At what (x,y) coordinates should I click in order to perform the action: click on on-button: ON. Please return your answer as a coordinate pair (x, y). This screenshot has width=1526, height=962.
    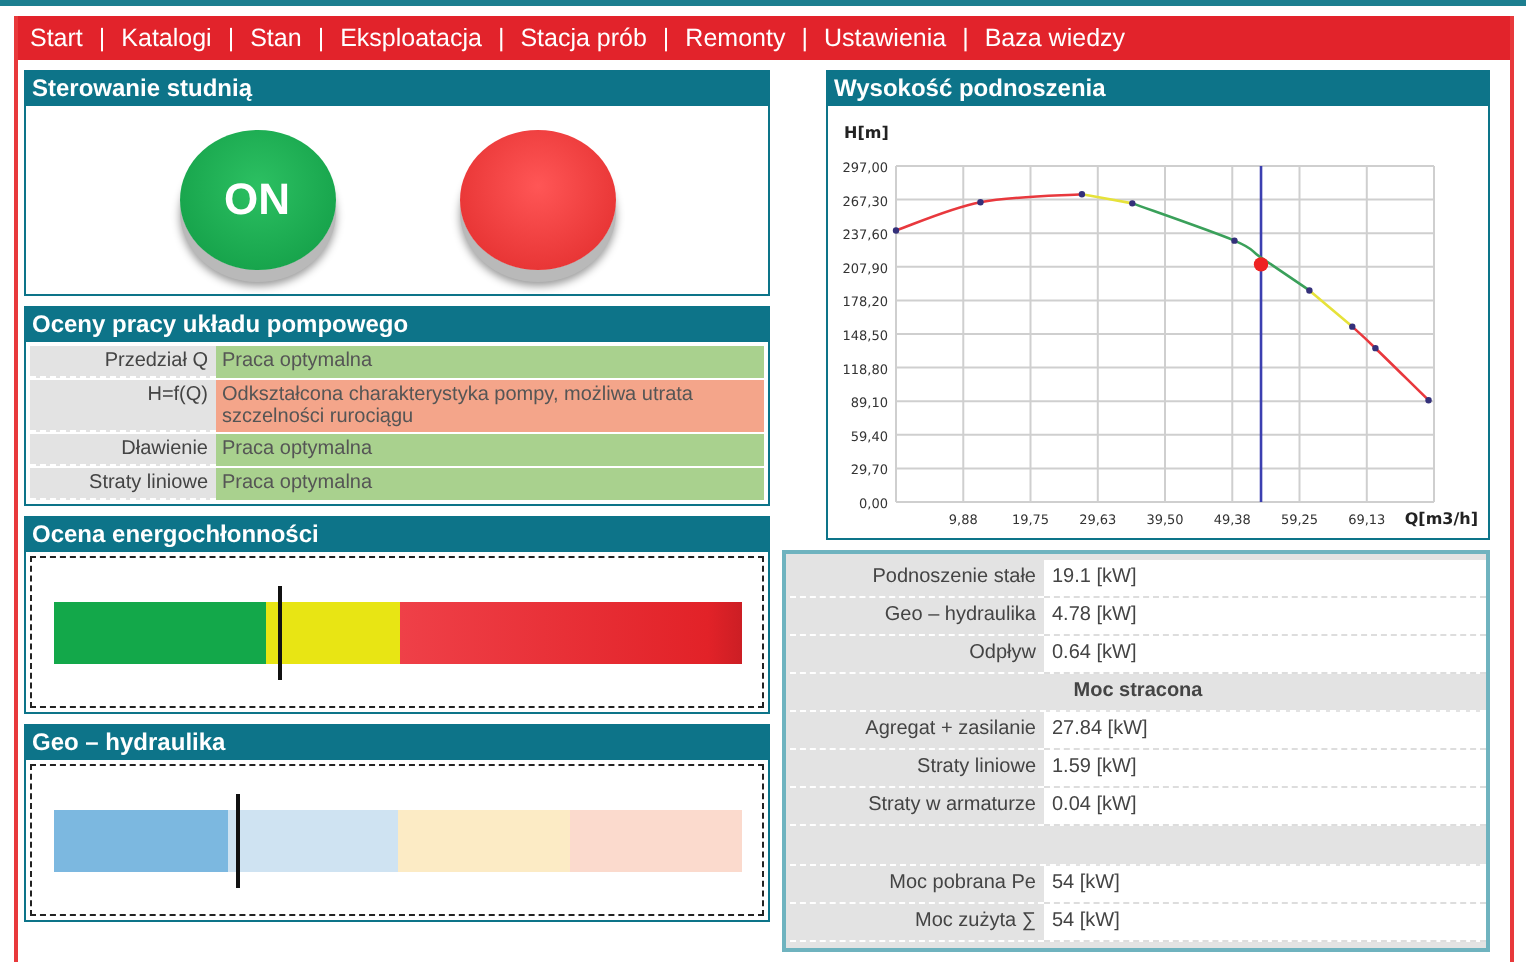
    Looking at the image, I should click on (257, 200).